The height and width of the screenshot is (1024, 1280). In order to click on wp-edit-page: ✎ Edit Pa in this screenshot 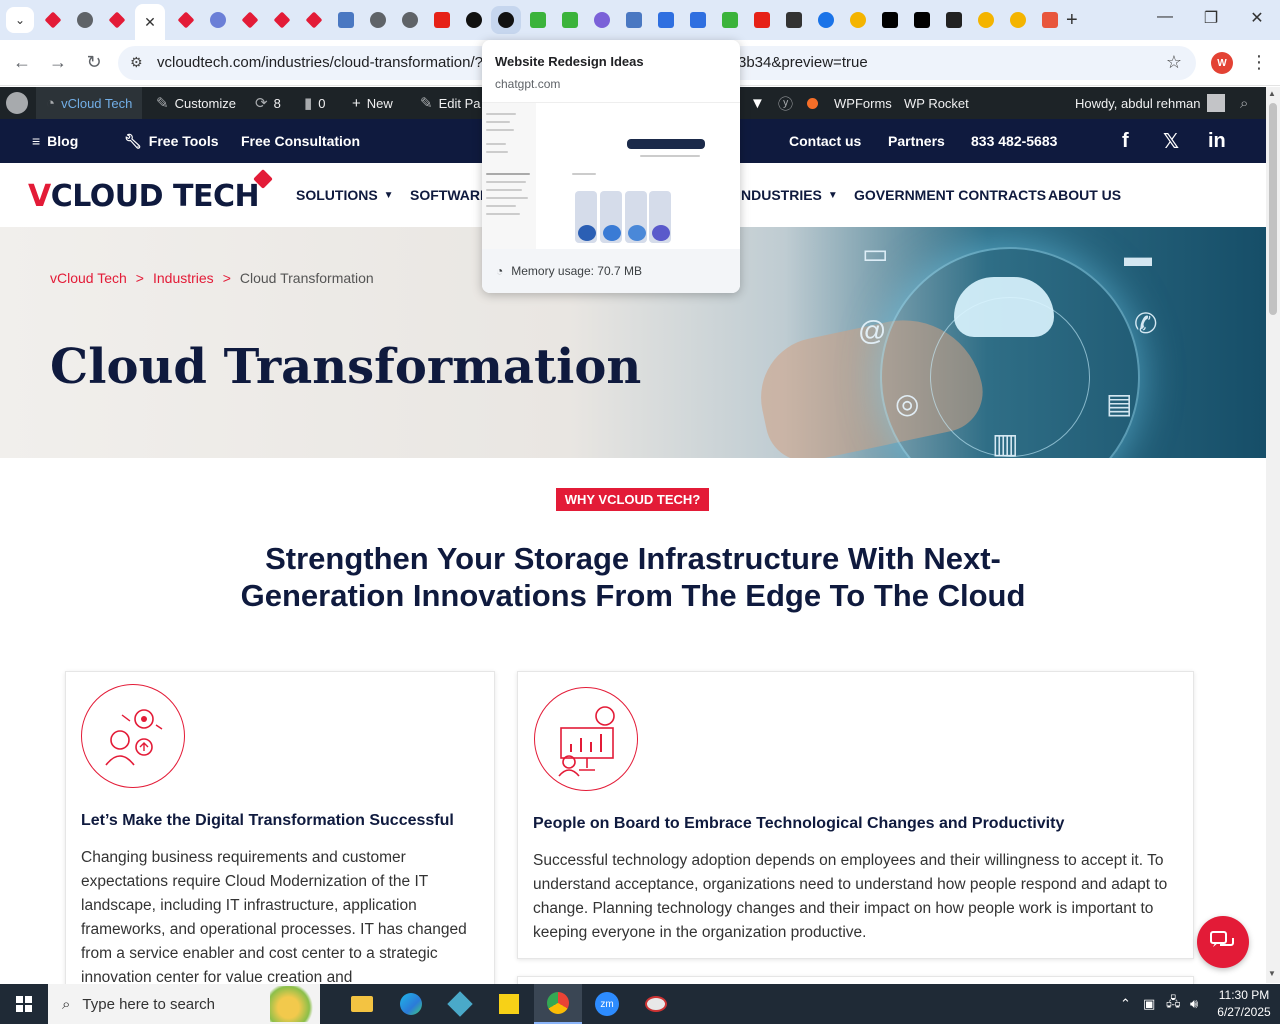, I will do `click(450, 103)`.